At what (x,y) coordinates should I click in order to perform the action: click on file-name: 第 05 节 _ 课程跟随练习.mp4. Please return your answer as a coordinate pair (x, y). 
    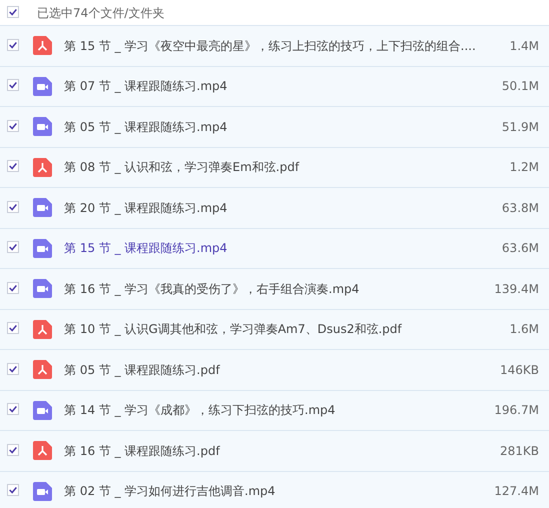
    Looking at the image, I should click on (146, 127).